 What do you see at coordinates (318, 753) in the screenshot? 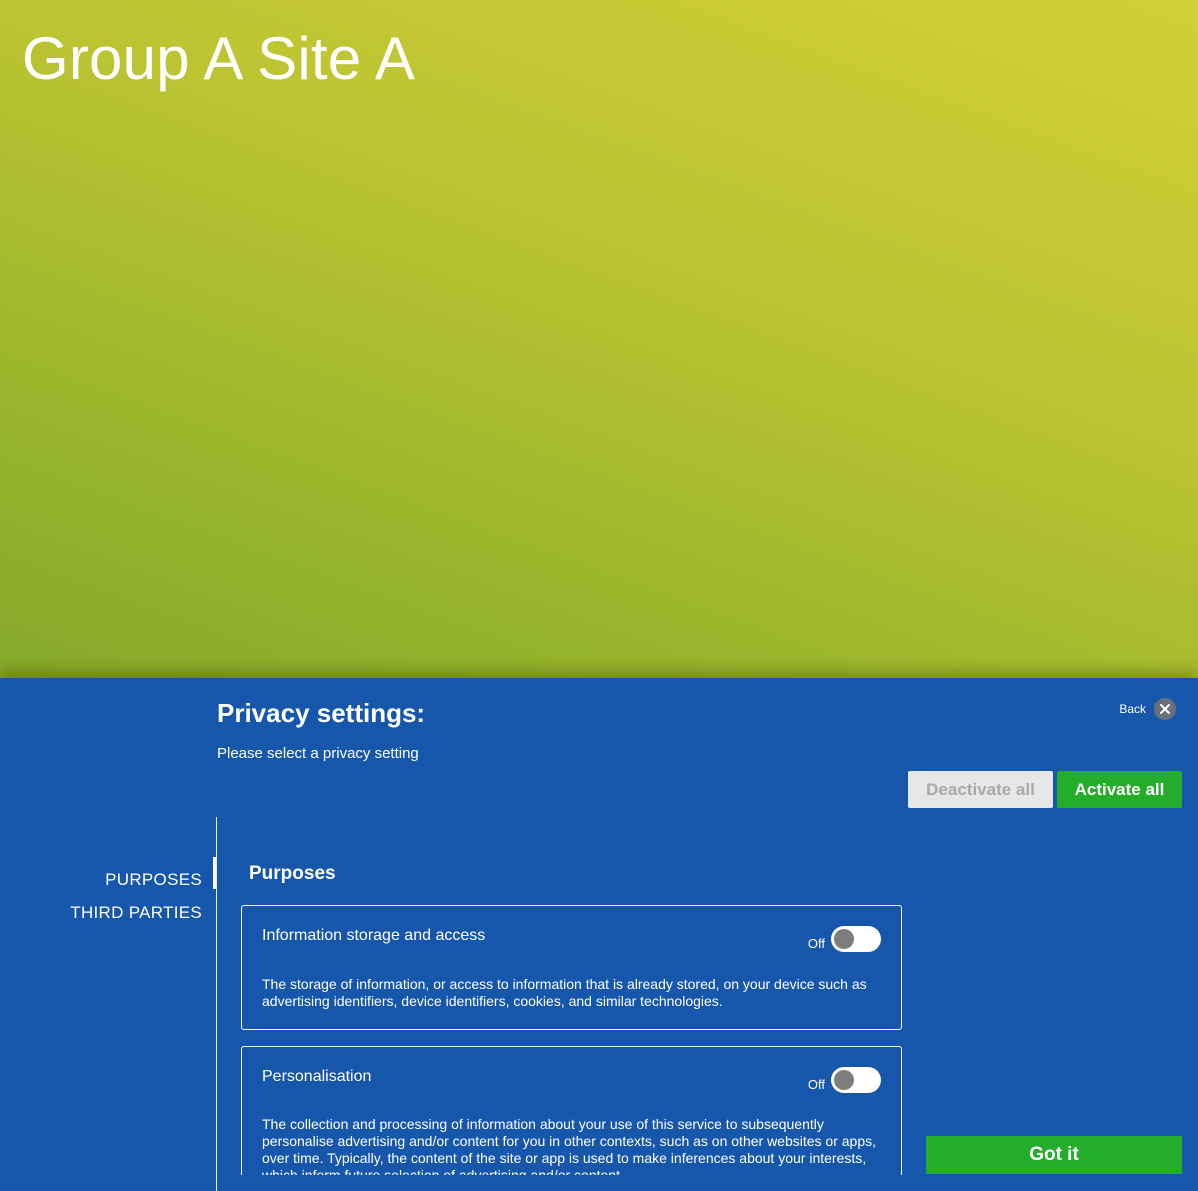
I see `privacy-subtitle: Please select a privacy setting` at bounding box center [318, 753].